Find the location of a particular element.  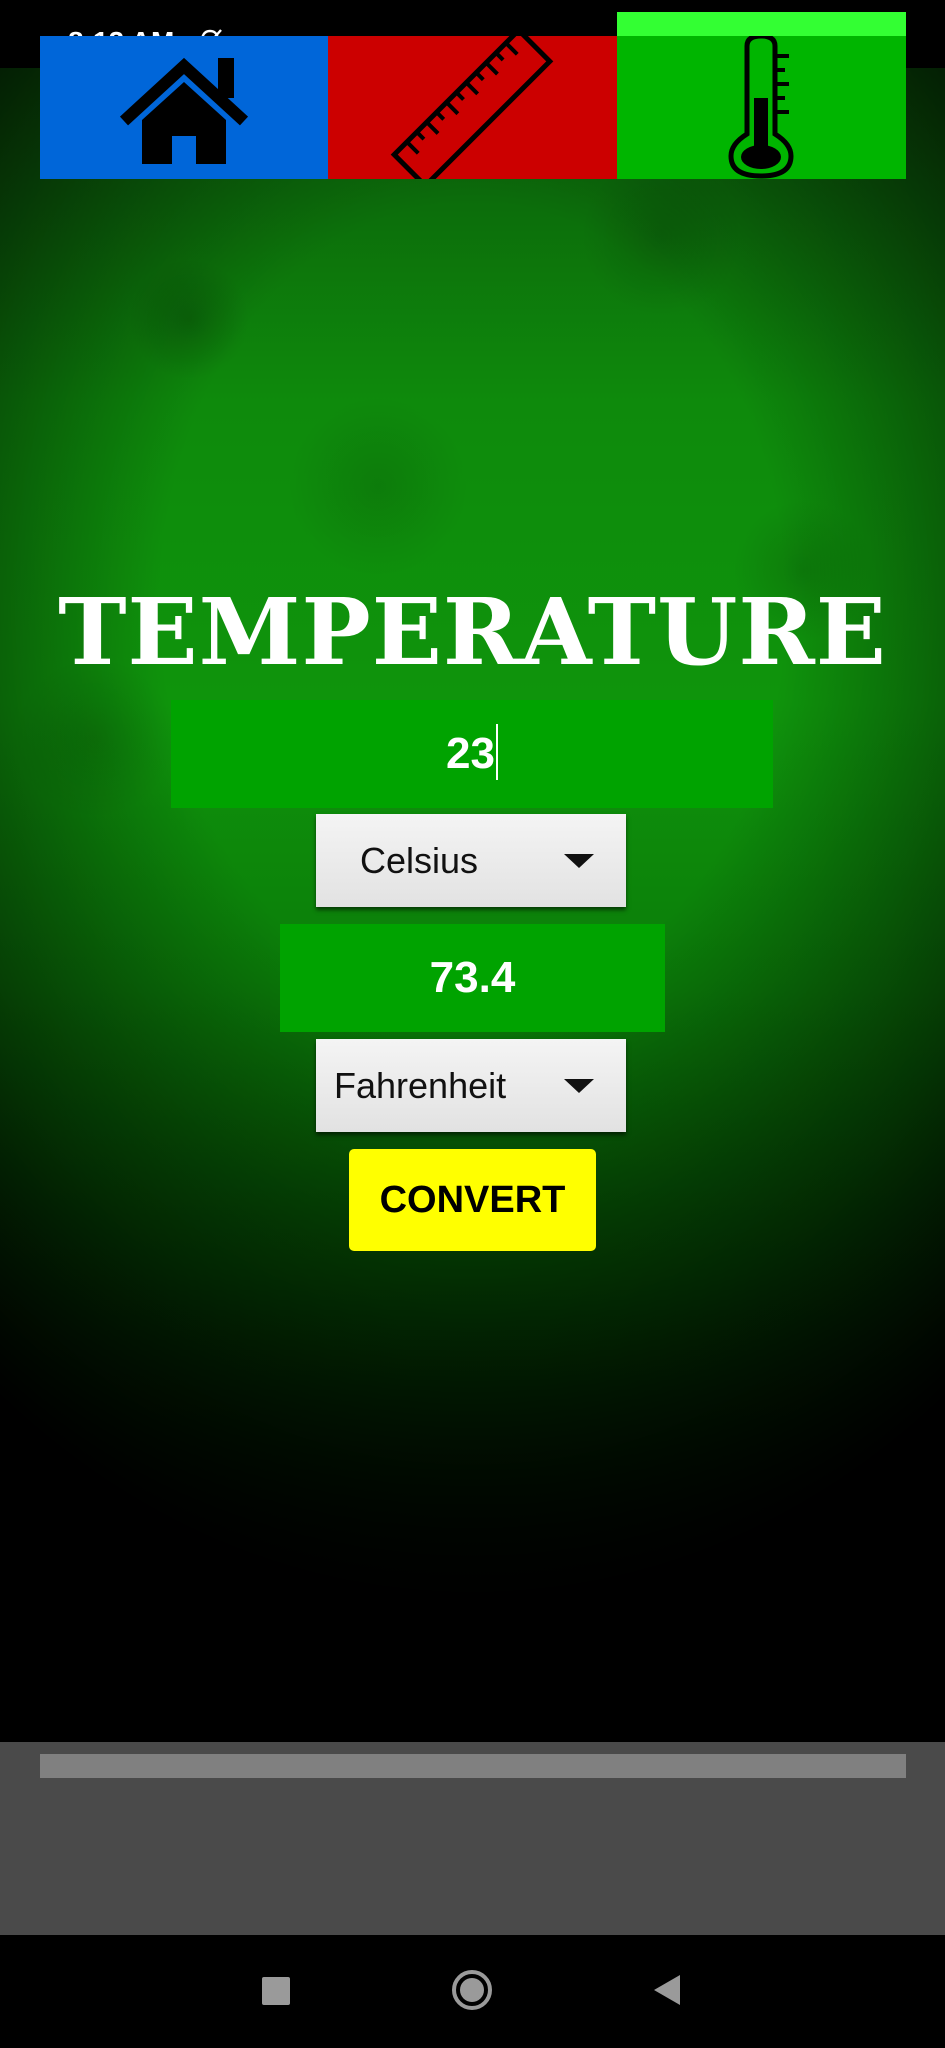

active-tab-indicator is located at coordinates (761, 24).